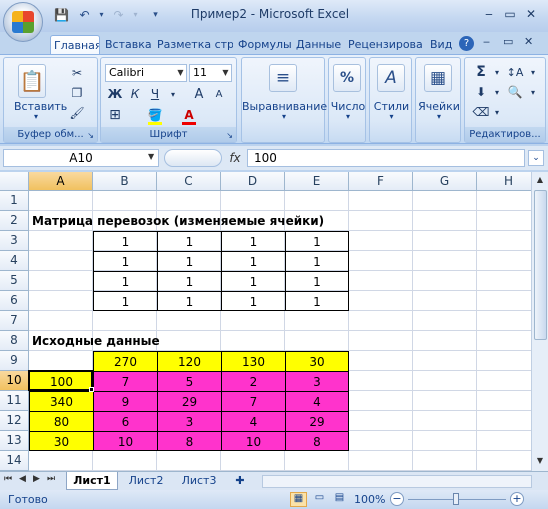  What do you see at coordinates (189, 181) in the screenshot?
I see `column-header-c: C` at bounding box center [189, 181].